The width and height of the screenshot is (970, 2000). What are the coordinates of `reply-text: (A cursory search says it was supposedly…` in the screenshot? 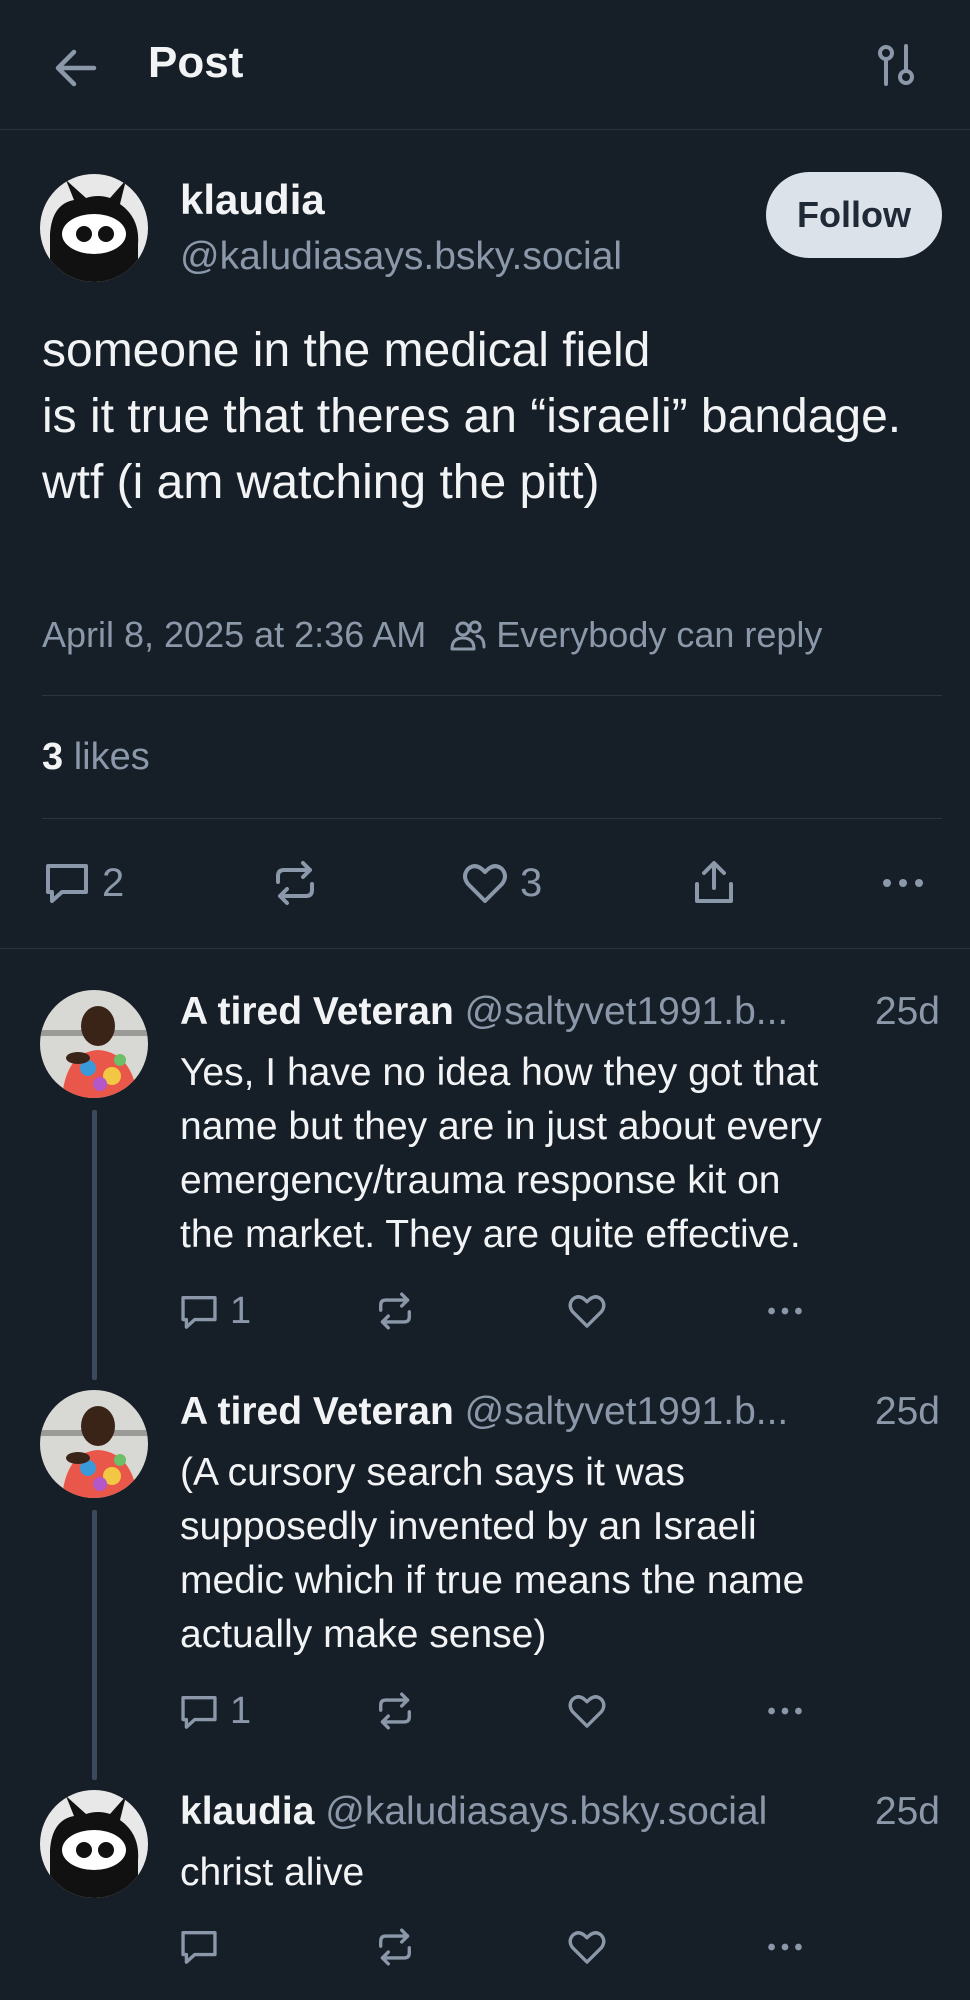 It's located at (492, 1553).